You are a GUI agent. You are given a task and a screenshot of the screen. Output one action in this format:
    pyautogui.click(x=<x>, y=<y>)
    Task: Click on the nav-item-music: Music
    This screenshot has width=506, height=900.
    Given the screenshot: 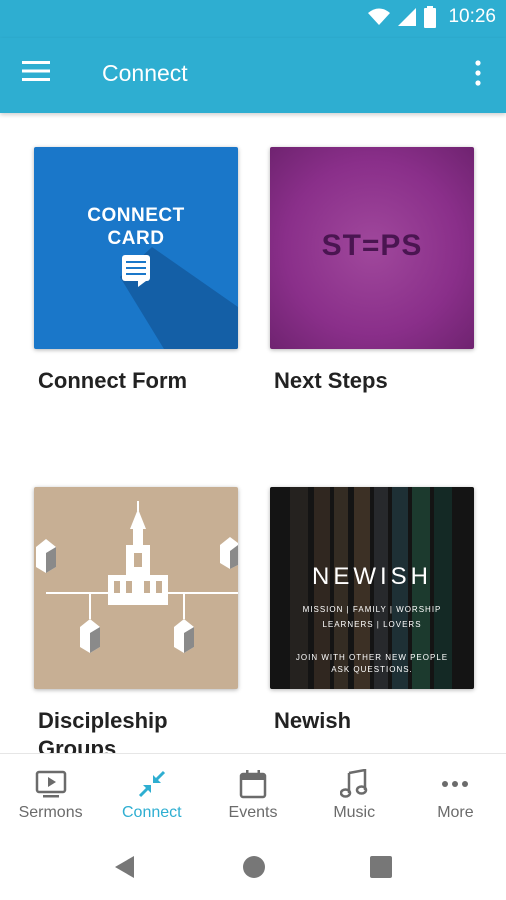 What is the action you would take?
    pyautogui.click(x=354, y=795)
    